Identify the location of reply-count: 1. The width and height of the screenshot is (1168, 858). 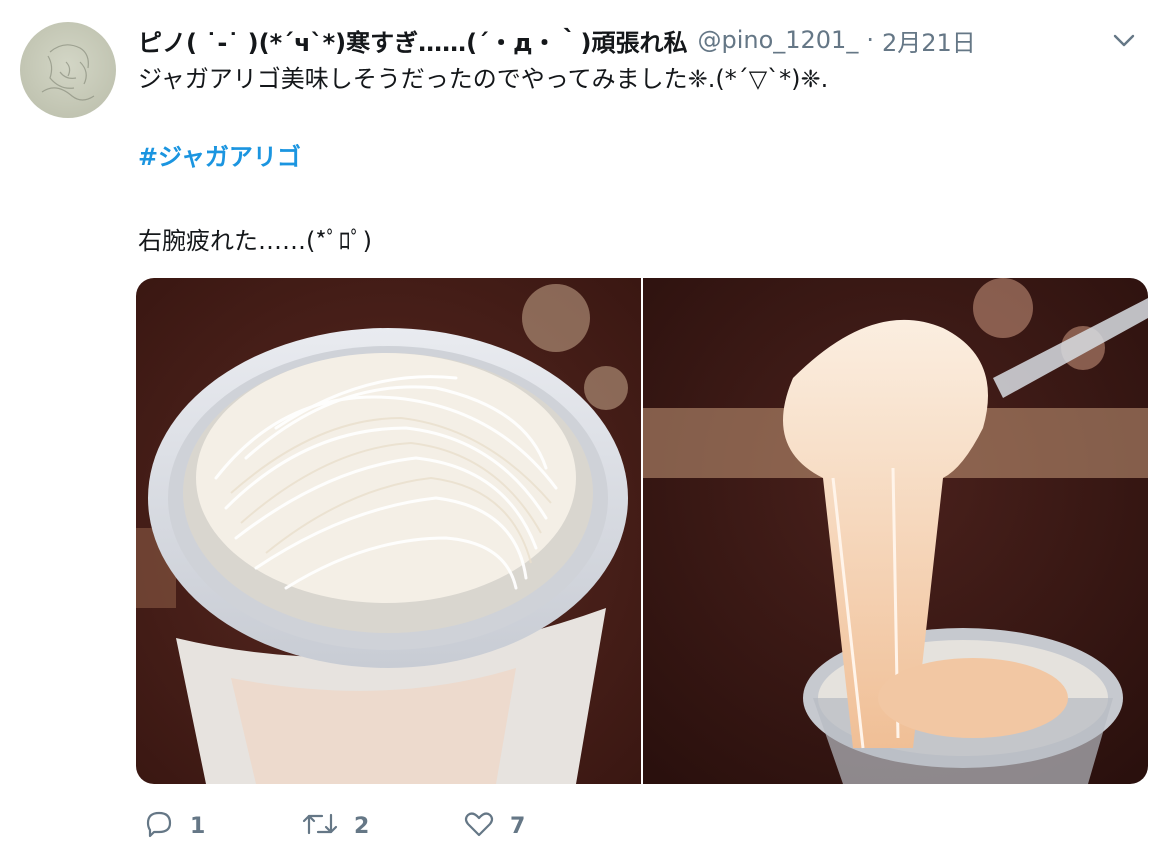
(198, 826).